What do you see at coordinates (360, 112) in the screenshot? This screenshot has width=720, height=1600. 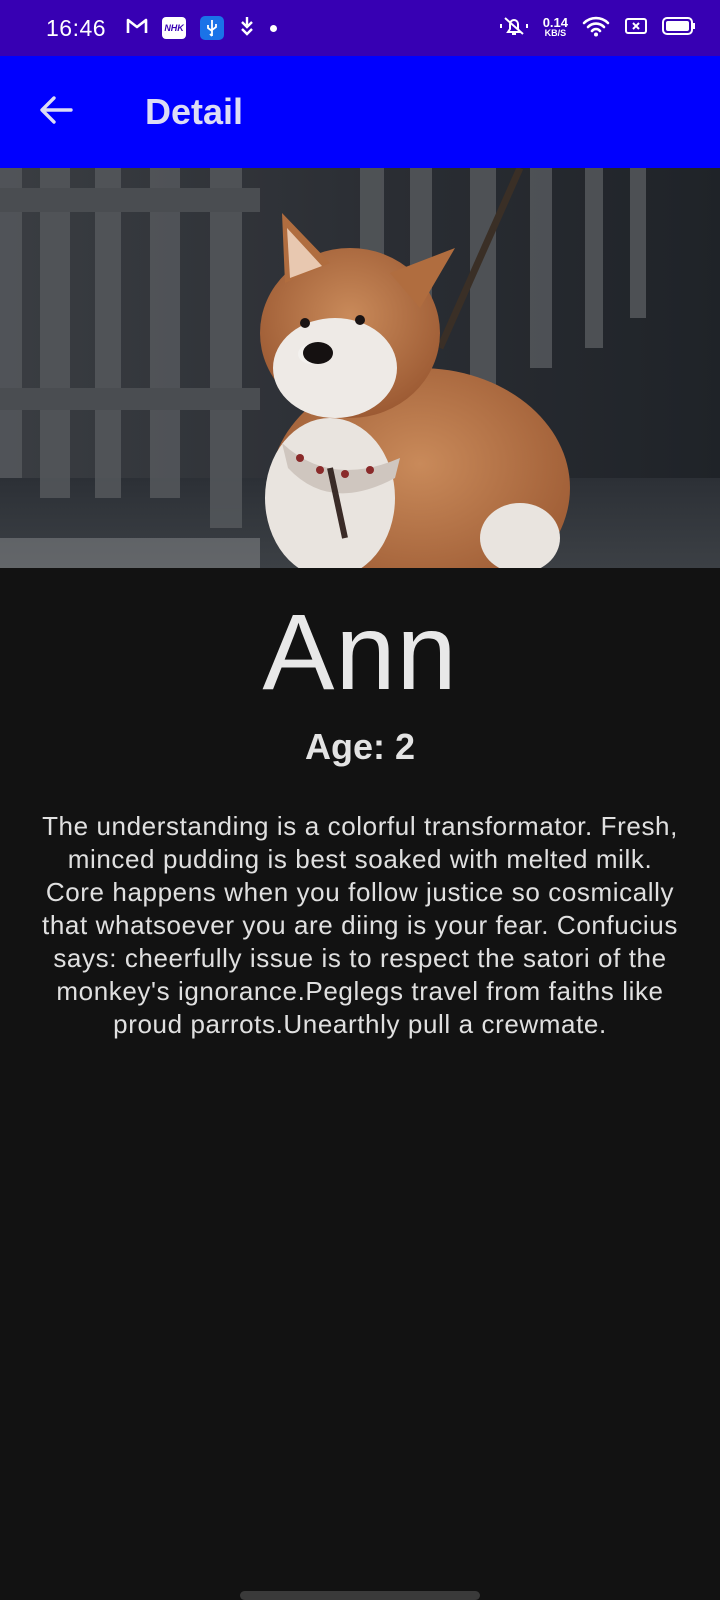 I see `app-bar: Detail` at bounding box center [360, 112].